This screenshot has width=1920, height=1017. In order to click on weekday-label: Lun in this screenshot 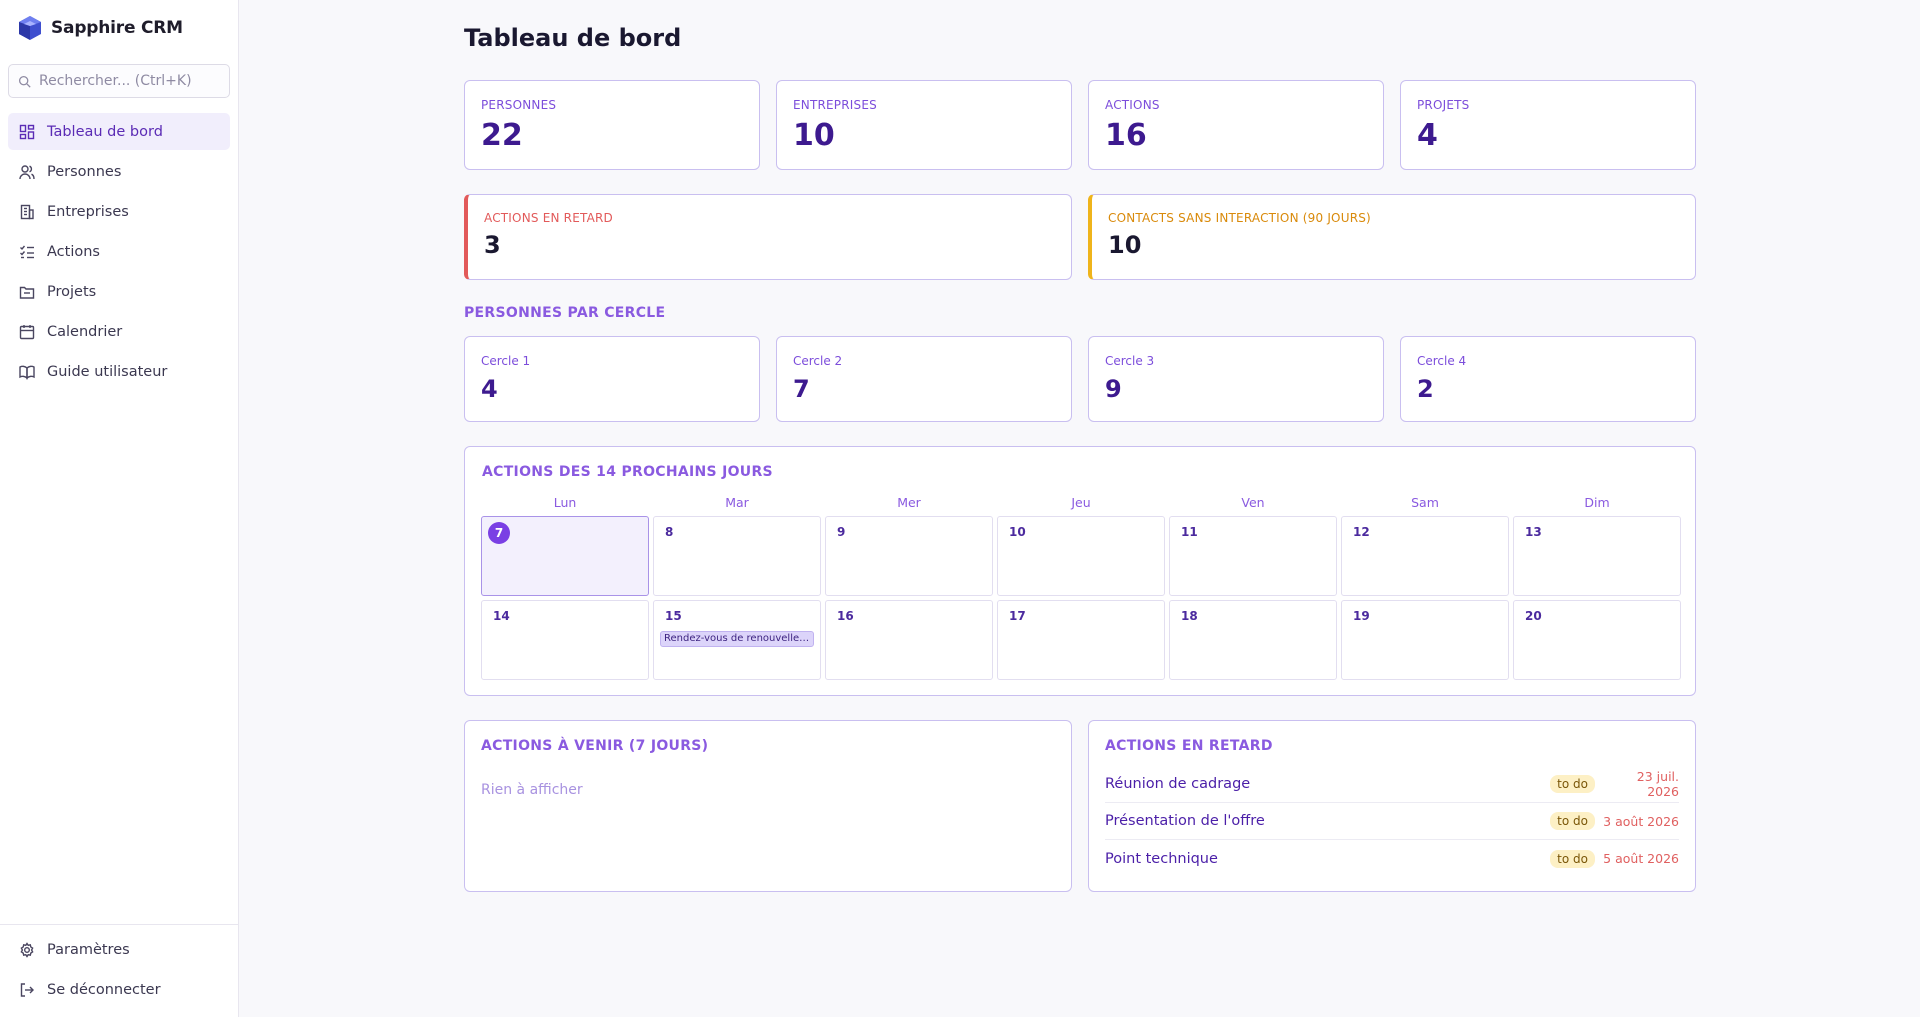, I will do `click(565, 502)`.